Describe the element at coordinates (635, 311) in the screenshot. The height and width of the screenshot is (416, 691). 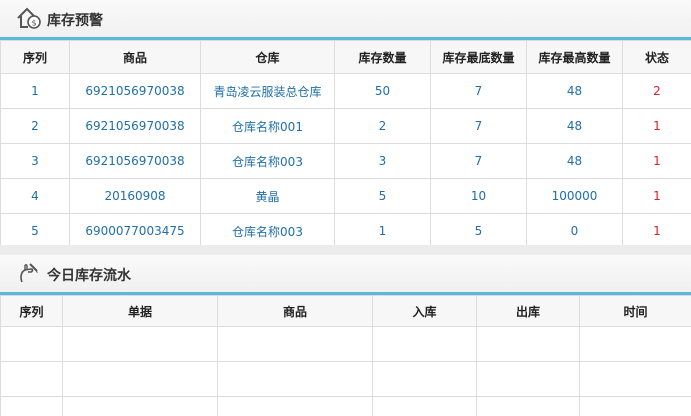
I see `col-header-time: 时间` at that location.